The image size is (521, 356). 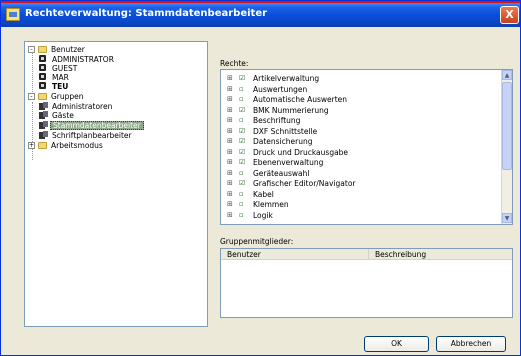 What do you see at coordinates (146, 13) in the screenshot?
I see `window-title: Rechteverwaltung: Stammdatenbearbeiter` at bounding box center [146, 13].